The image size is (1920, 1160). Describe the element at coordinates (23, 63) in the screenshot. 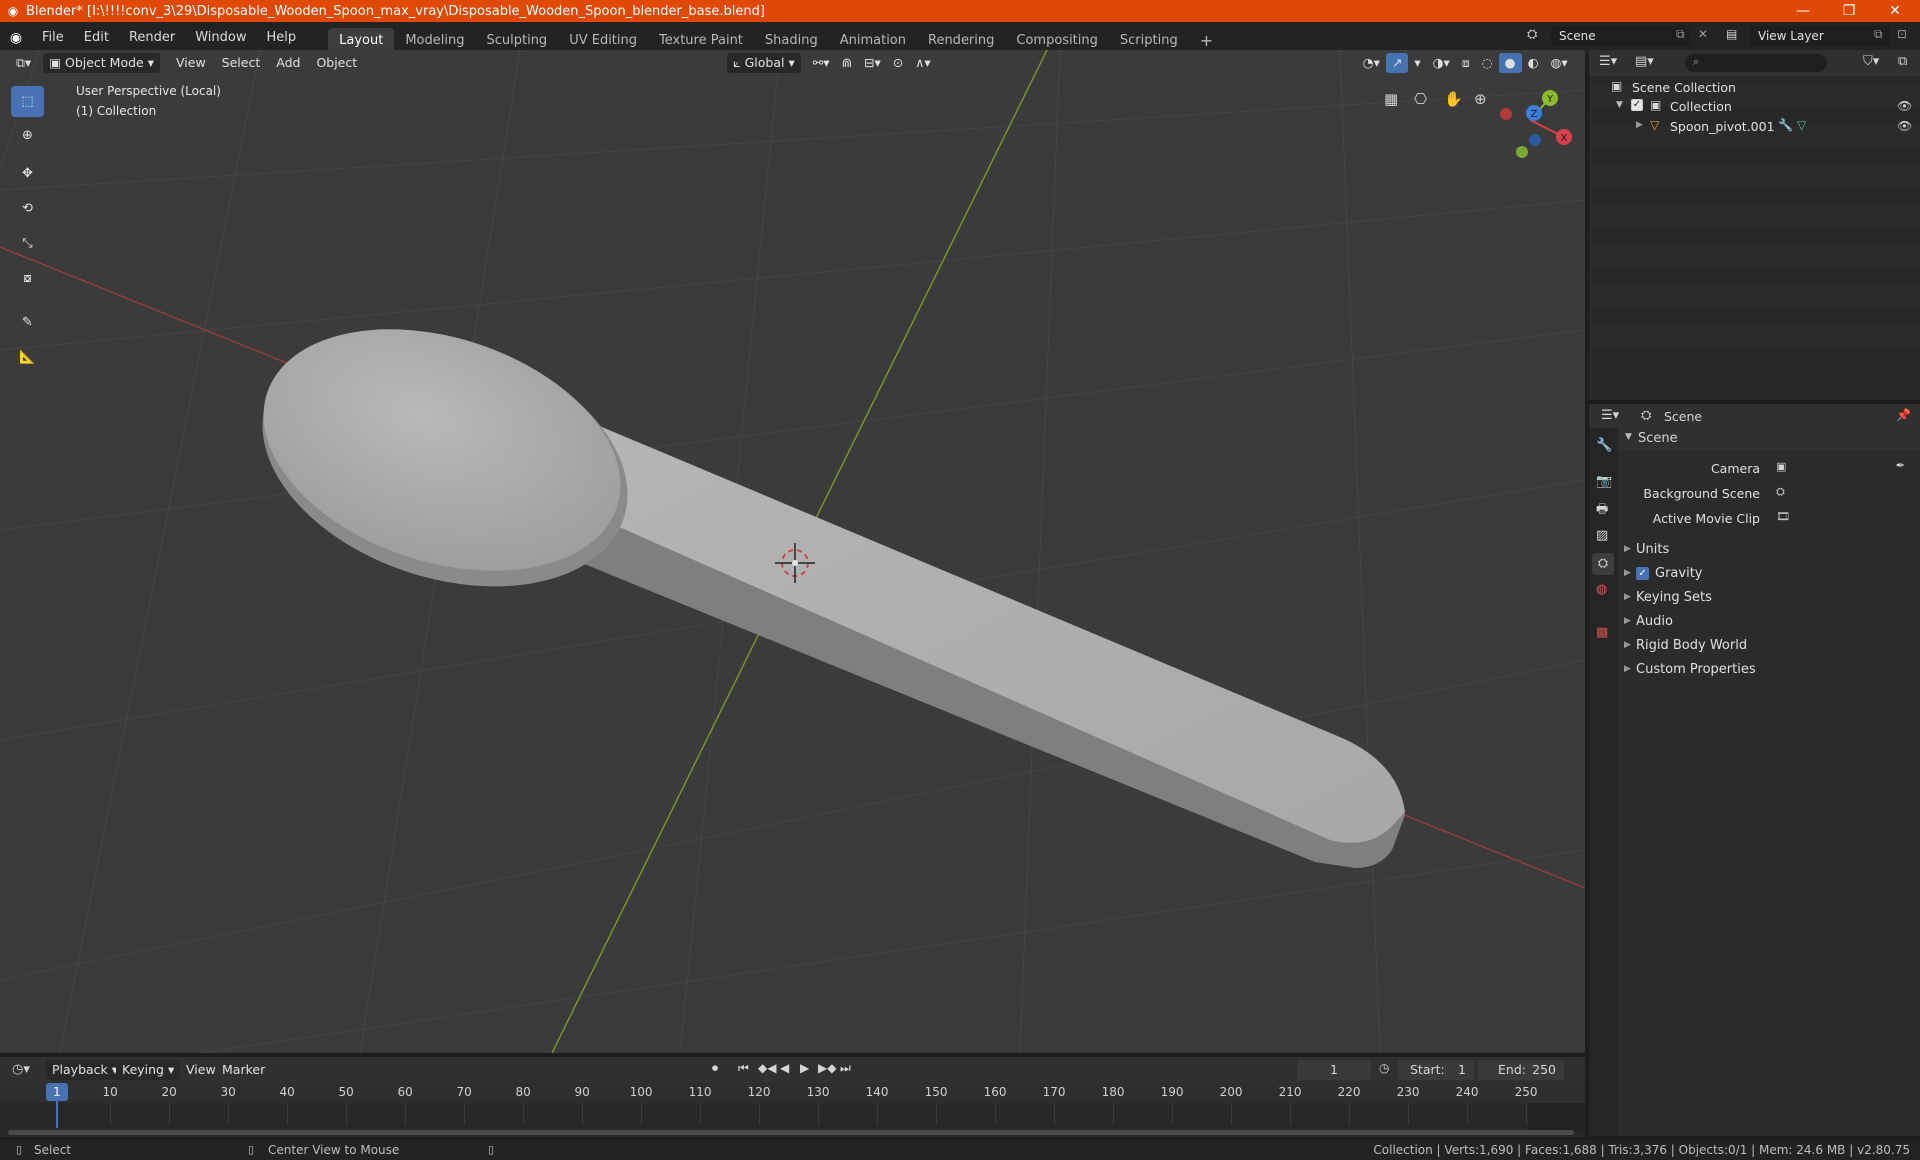

I see `editor-type-icon: ⧉▾` at that location.